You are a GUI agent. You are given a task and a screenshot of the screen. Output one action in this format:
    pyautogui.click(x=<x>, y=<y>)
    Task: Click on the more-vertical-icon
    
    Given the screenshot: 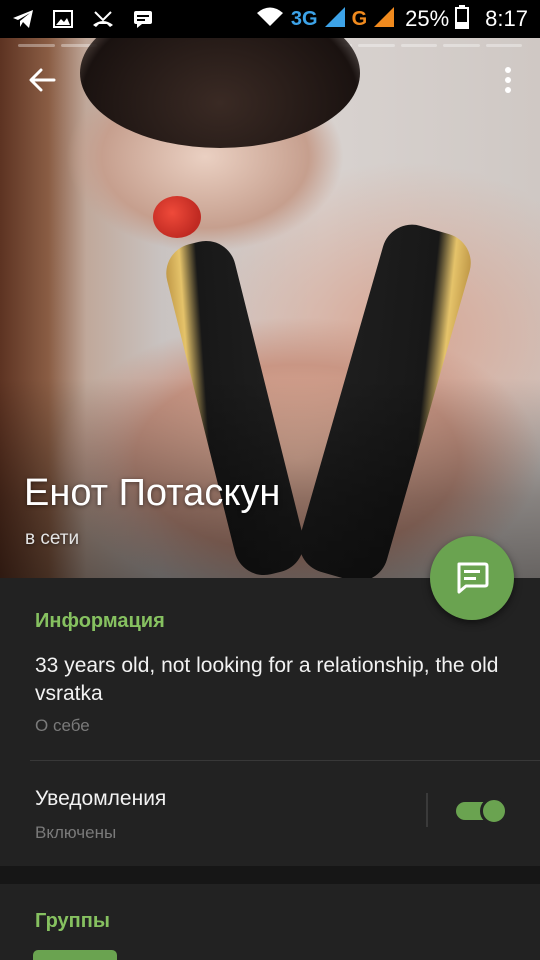 What is the action you would take?
    pyautogui.click(x=508, y=80)
    